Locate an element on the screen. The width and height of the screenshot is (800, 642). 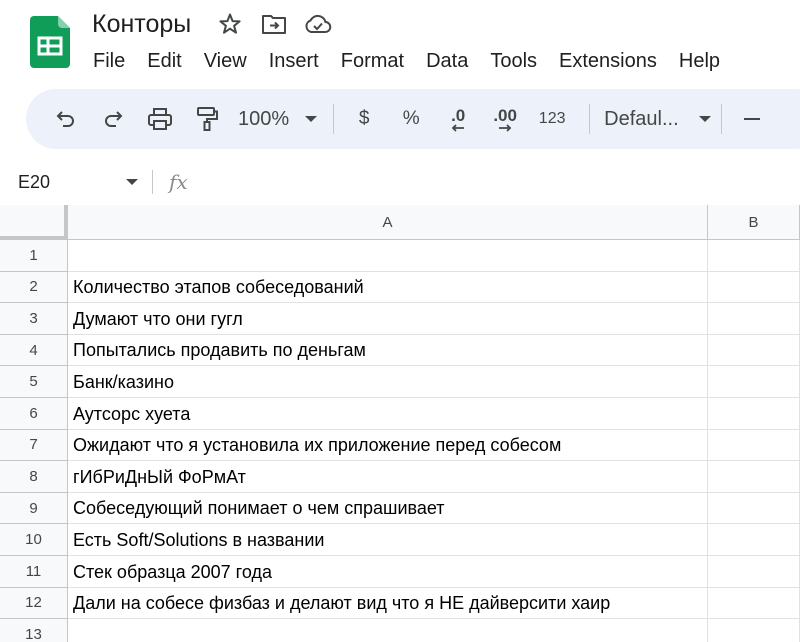
formula-bar: E20 fx is located at coordinates (400, 182).